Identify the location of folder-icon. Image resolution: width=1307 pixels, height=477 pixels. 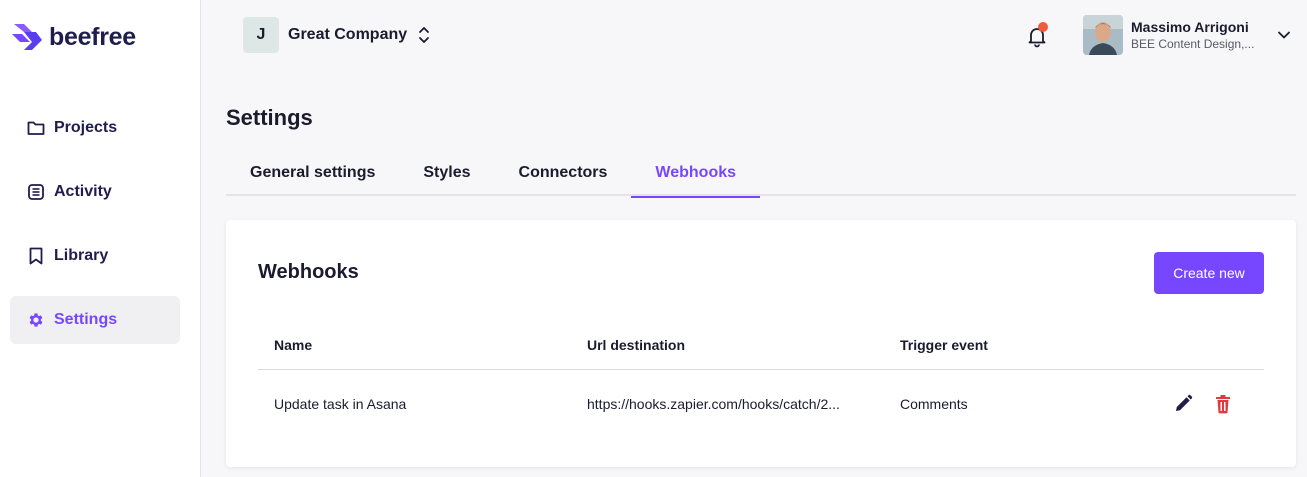
(36, 128).